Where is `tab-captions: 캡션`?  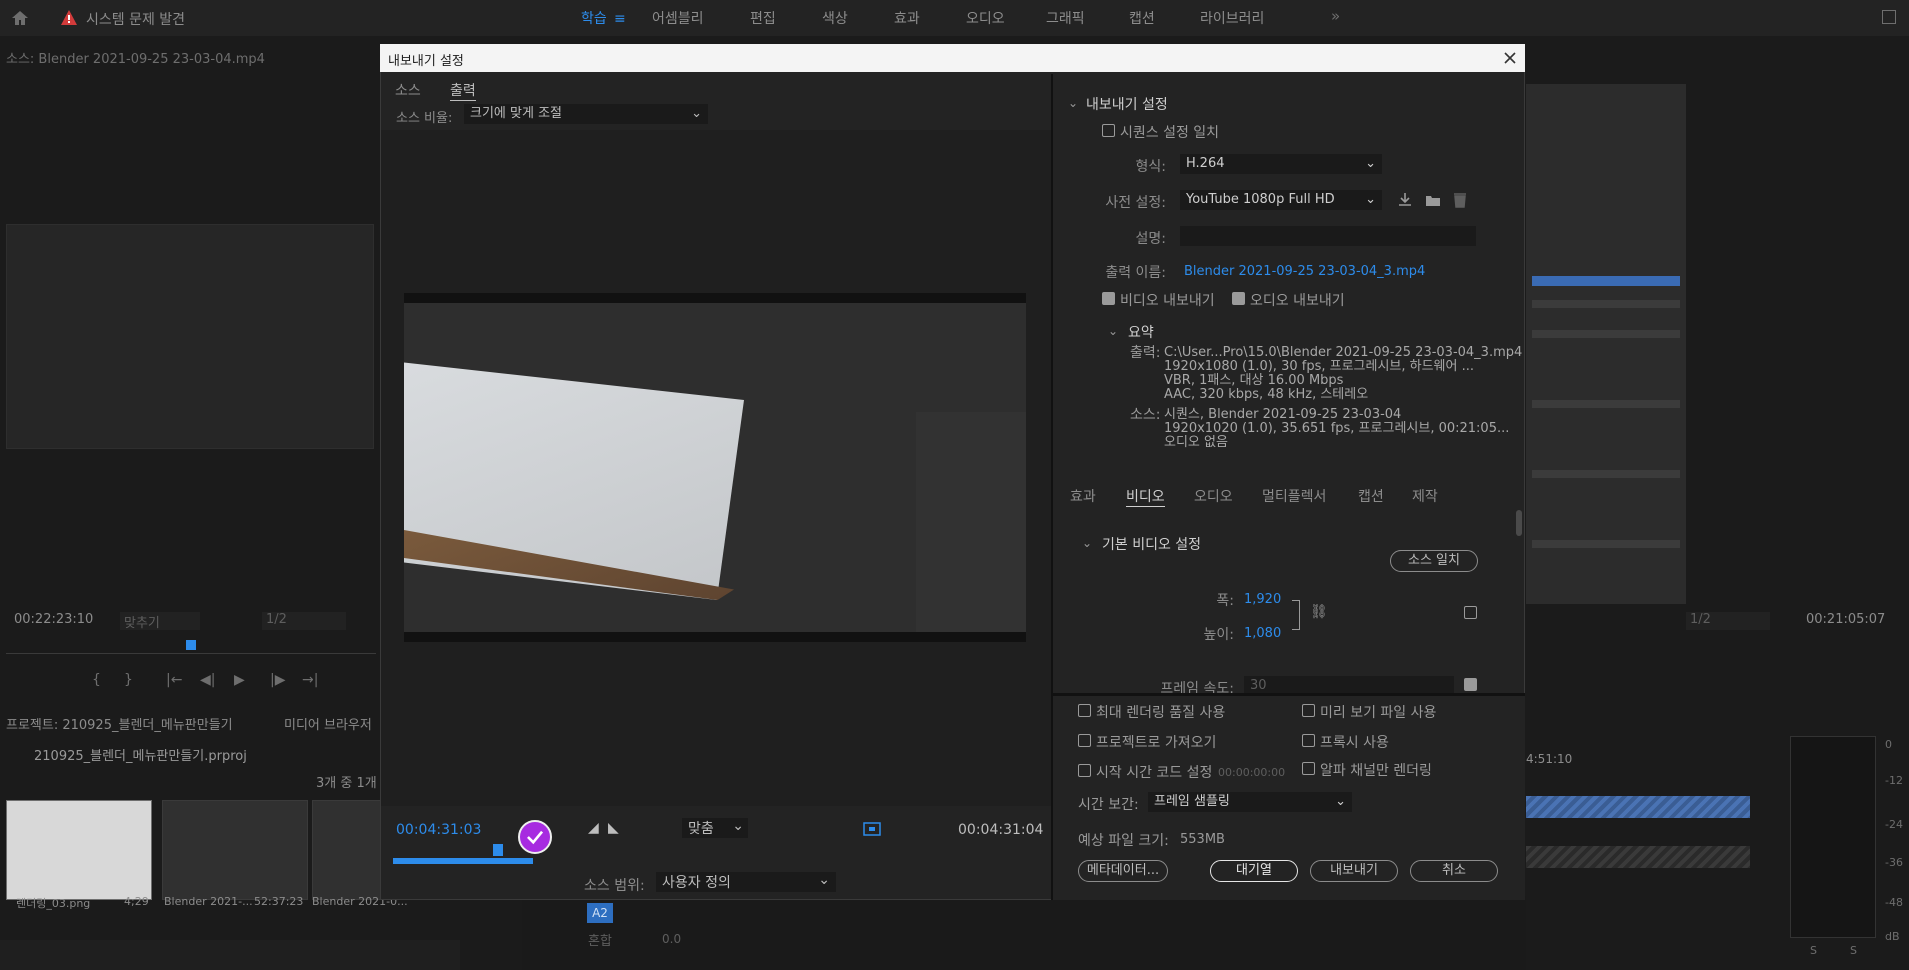
tab-captions: 캡션 is located at coordinates (1142, 18).